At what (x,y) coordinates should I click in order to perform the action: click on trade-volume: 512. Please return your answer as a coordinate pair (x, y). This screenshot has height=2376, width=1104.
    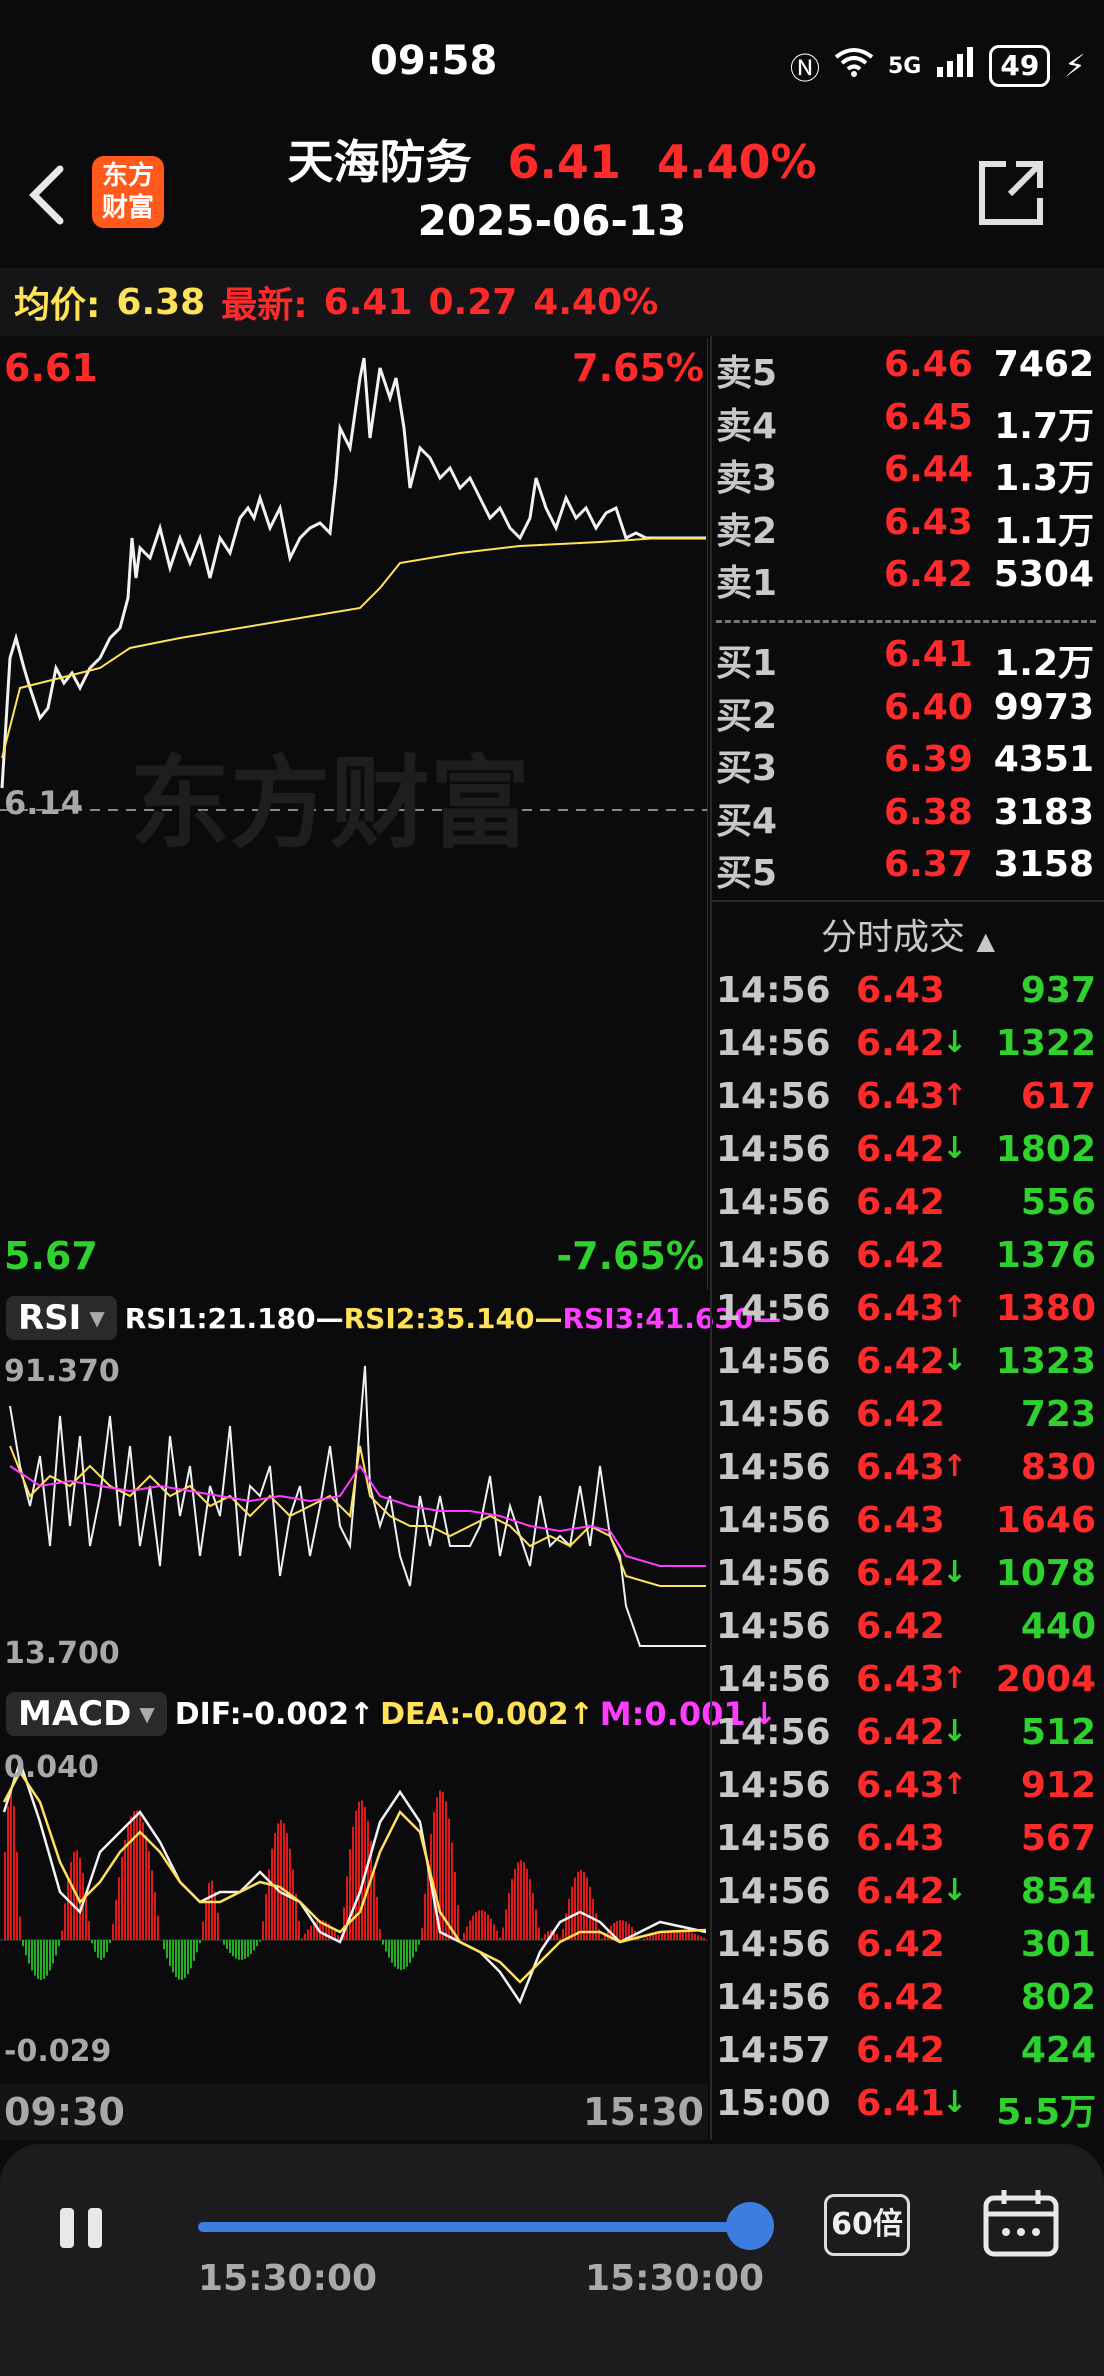
    Looking at the image, I should click on (1058, 1732).